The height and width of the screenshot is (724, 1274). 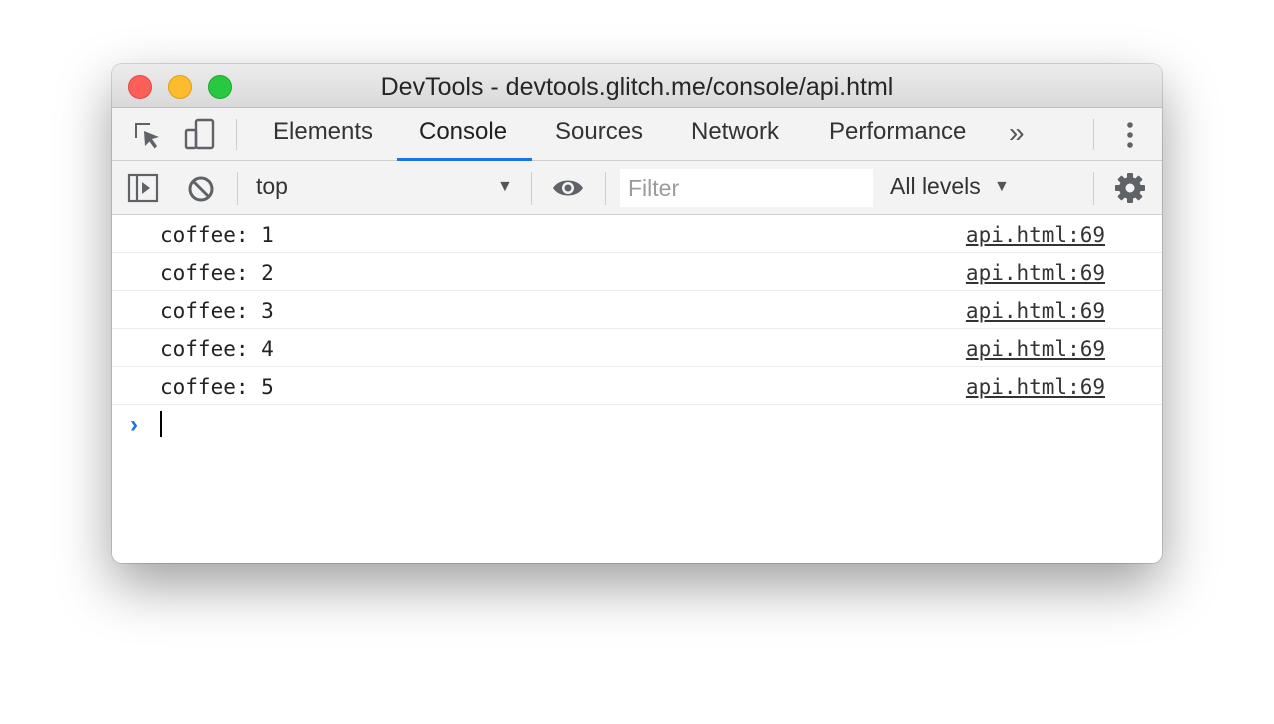 What do you see at coordinates (217, 311) in the screenshot?
I see `console-message-text: coffee: 3` at bounding box center [217, 311].